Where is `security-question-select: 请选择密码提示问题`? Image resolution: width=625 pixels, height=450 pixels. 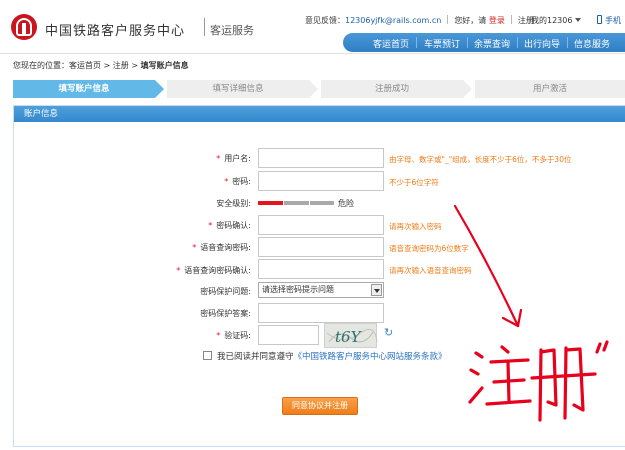 security-question-select: 请选择密码提示问题 is located at coordinates (321, 290).